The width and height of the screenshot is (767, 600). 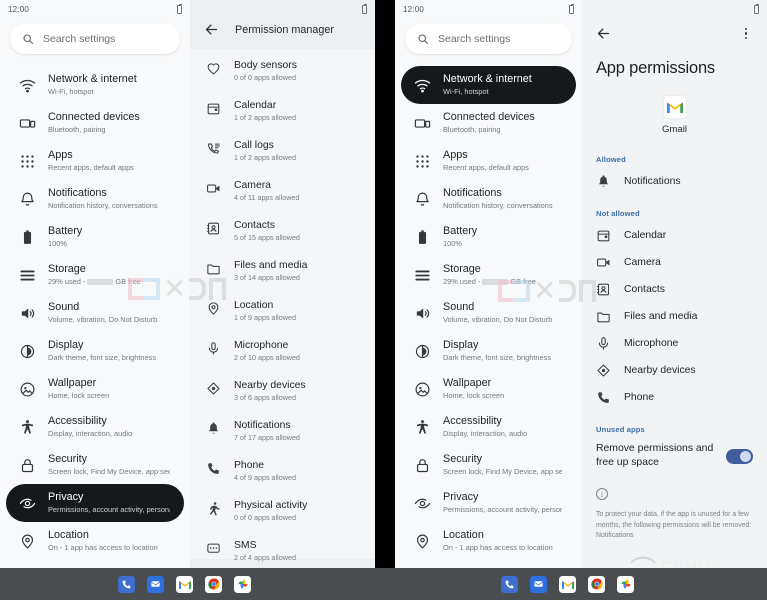 I want to click on permission-item-nearby-devices: Nearby devices 3 of 6 apps allowed, so click(x=282, y=391).